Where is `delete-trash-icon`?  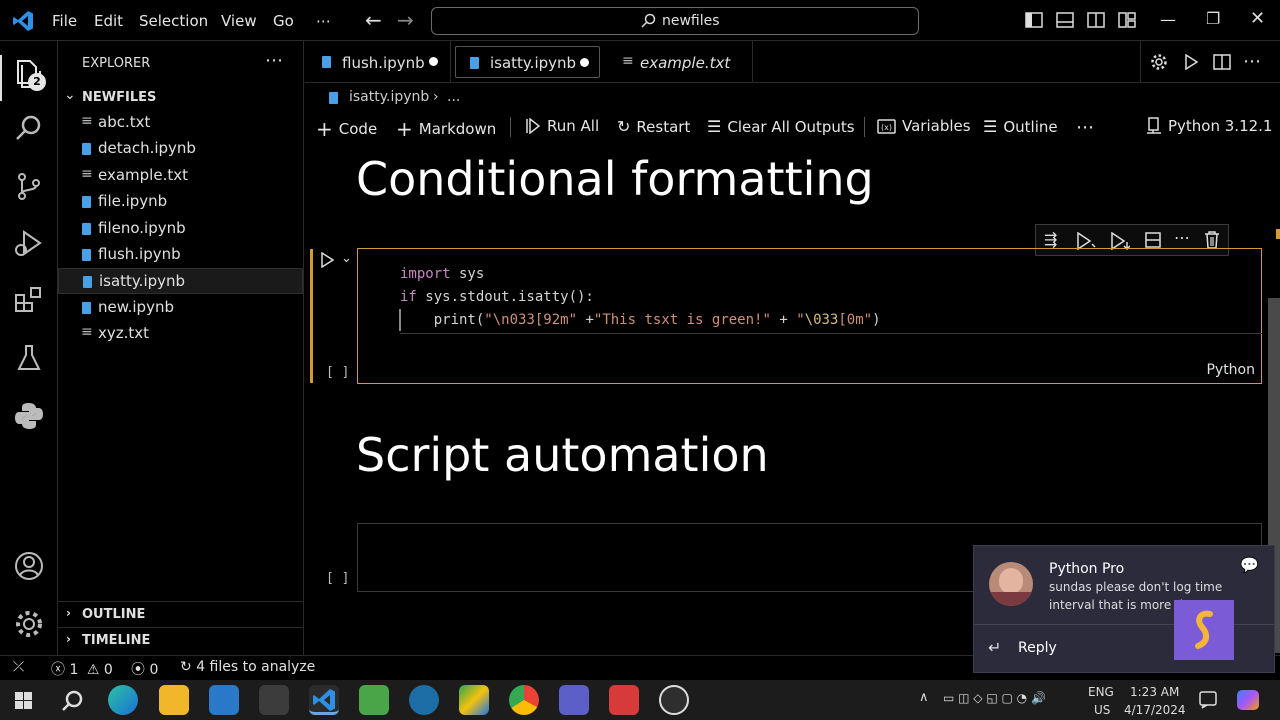
delete-trash-icon is located at coordinates (1212, 240).